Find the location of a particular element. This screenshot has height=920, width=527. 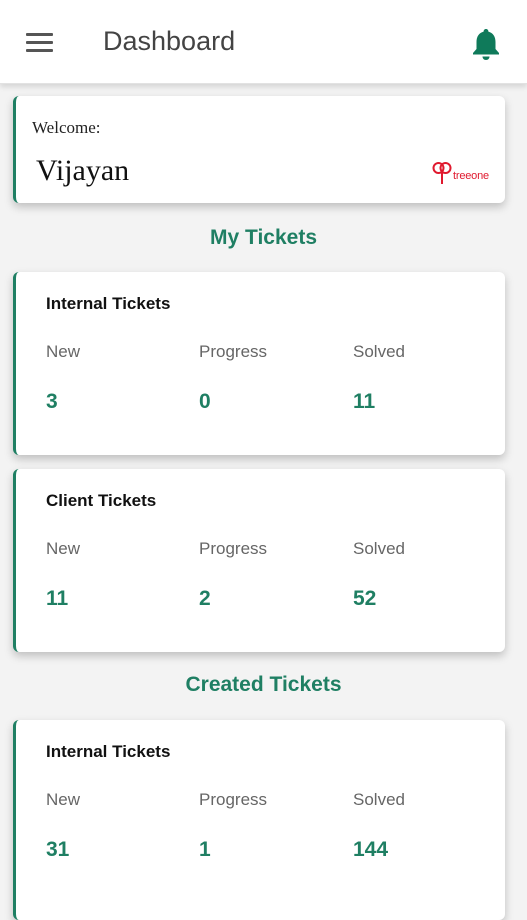

company-logo: treeone is located at coordinates (460, 172).